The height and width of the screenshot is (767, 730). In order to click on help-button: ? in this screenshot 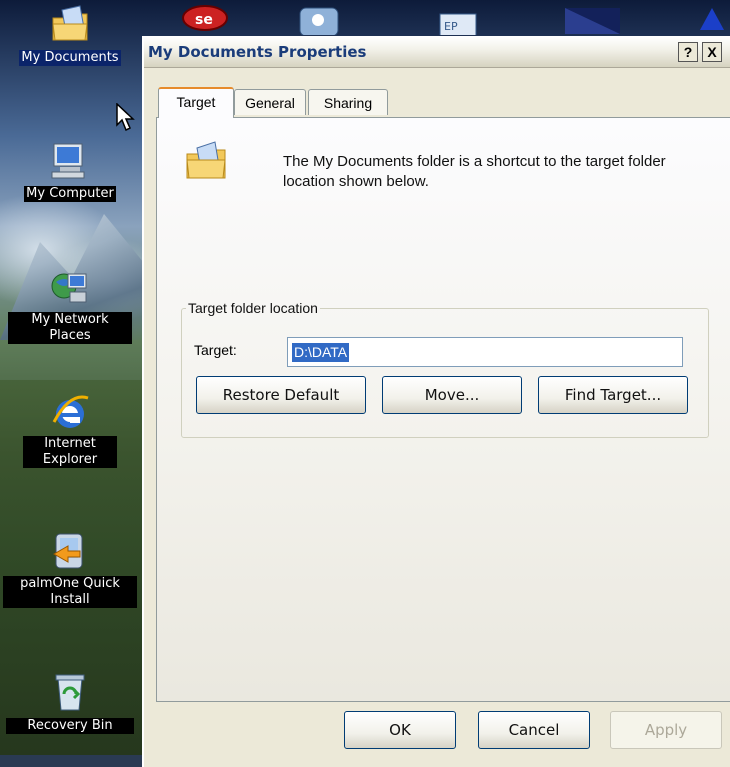, I will do `click(688, 52)`.